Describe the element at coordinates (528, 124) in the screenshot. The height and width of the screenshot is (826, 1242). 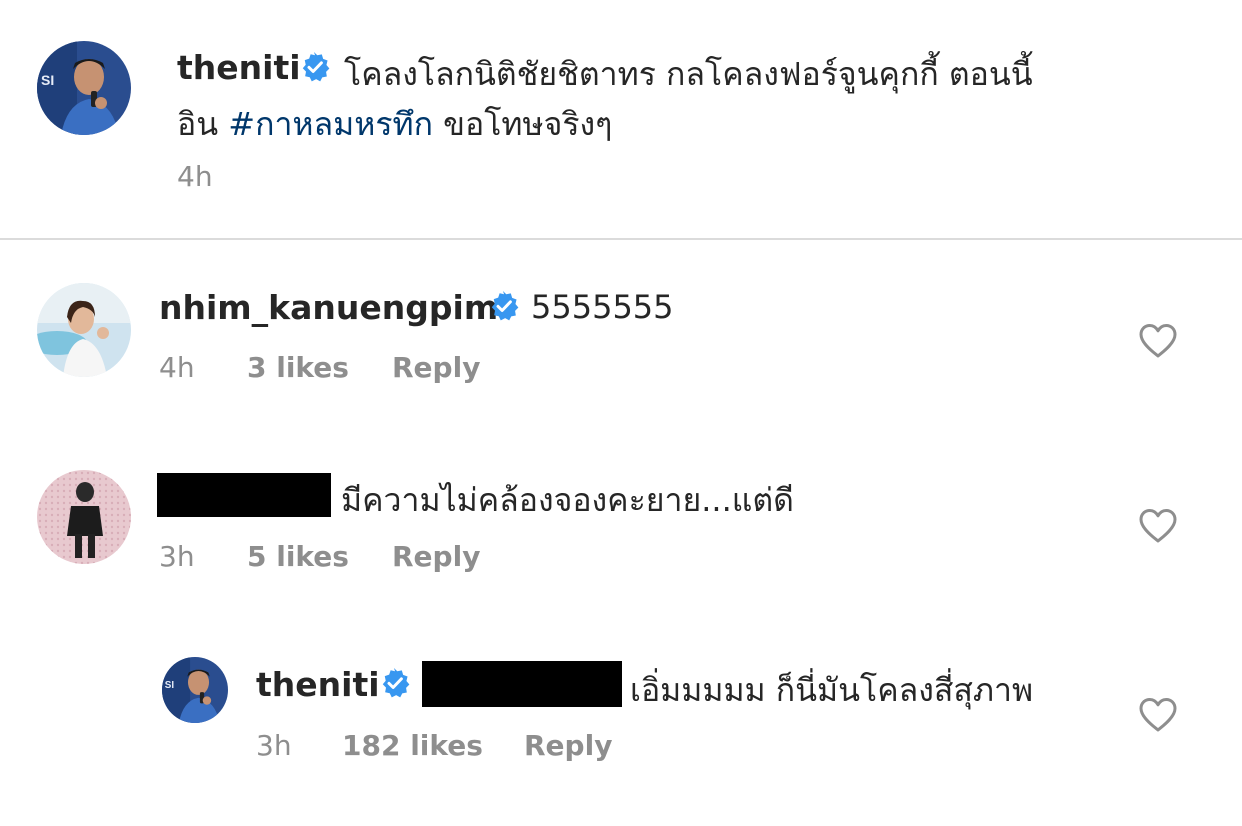
I see `caption-line2-suffix: ขอโทษจริงๆ` at that location.